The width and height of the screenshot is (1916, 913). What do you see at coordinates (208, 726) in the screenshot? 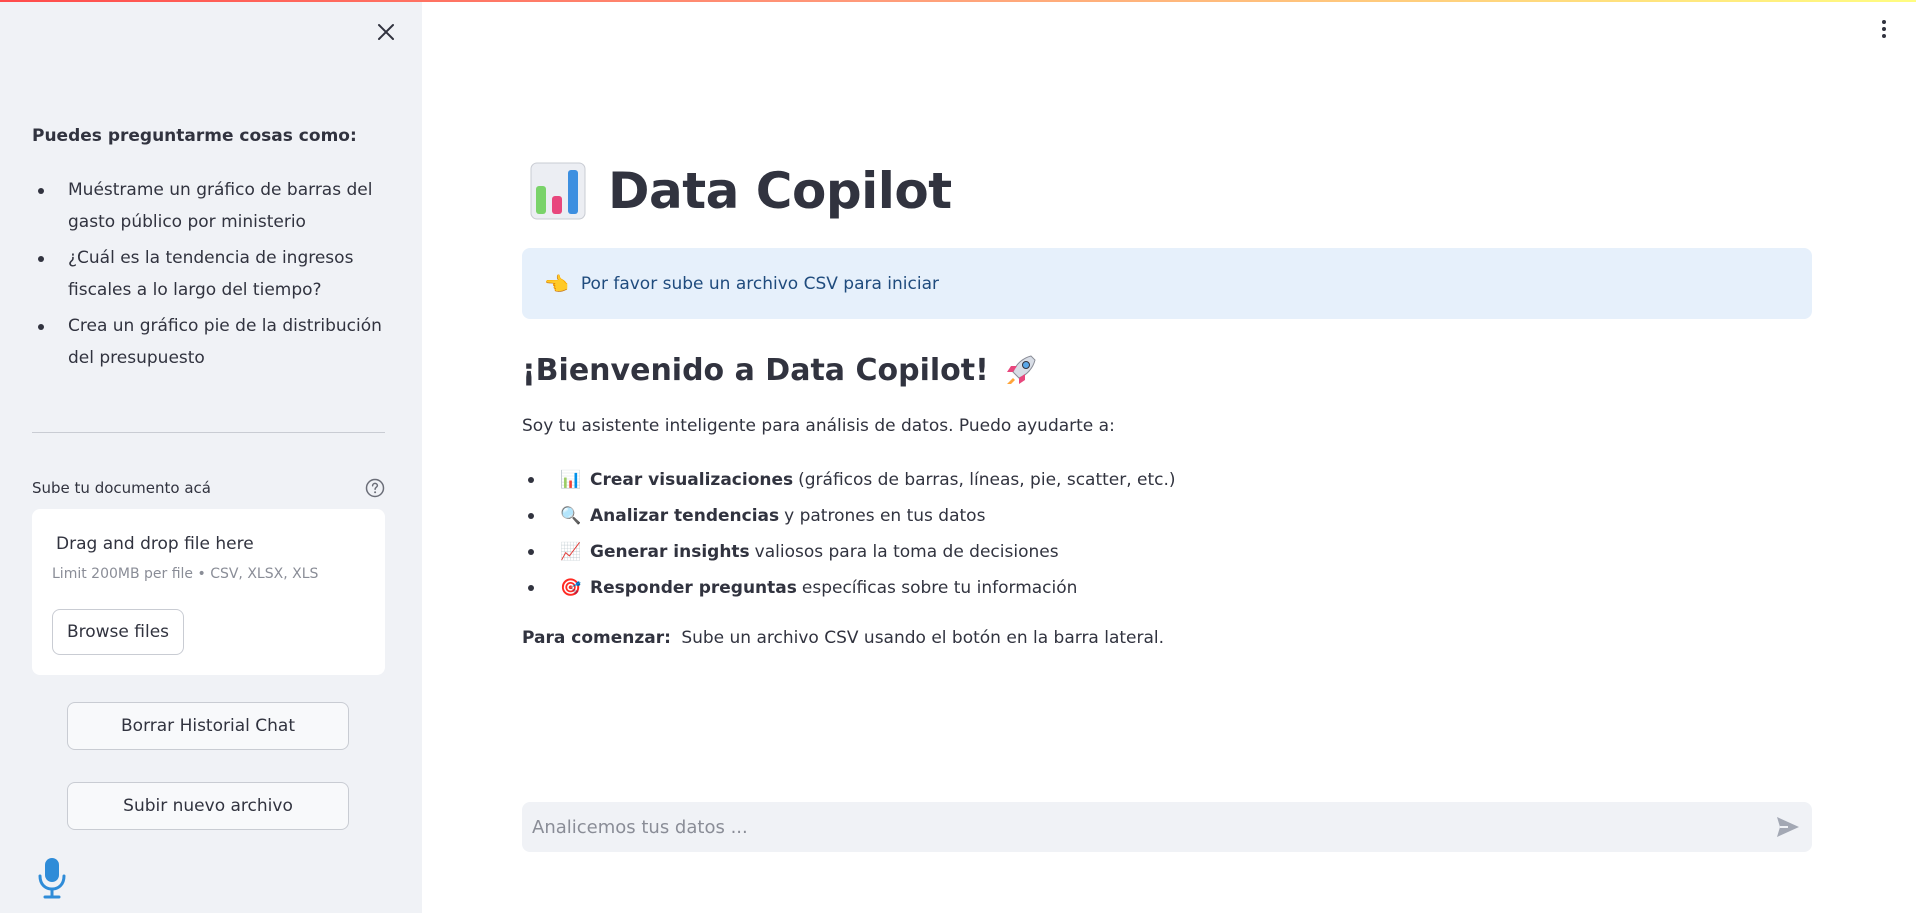
I see `clear-chat-history-button: Borrar Historial Chat` at bounding box center [208, 726].